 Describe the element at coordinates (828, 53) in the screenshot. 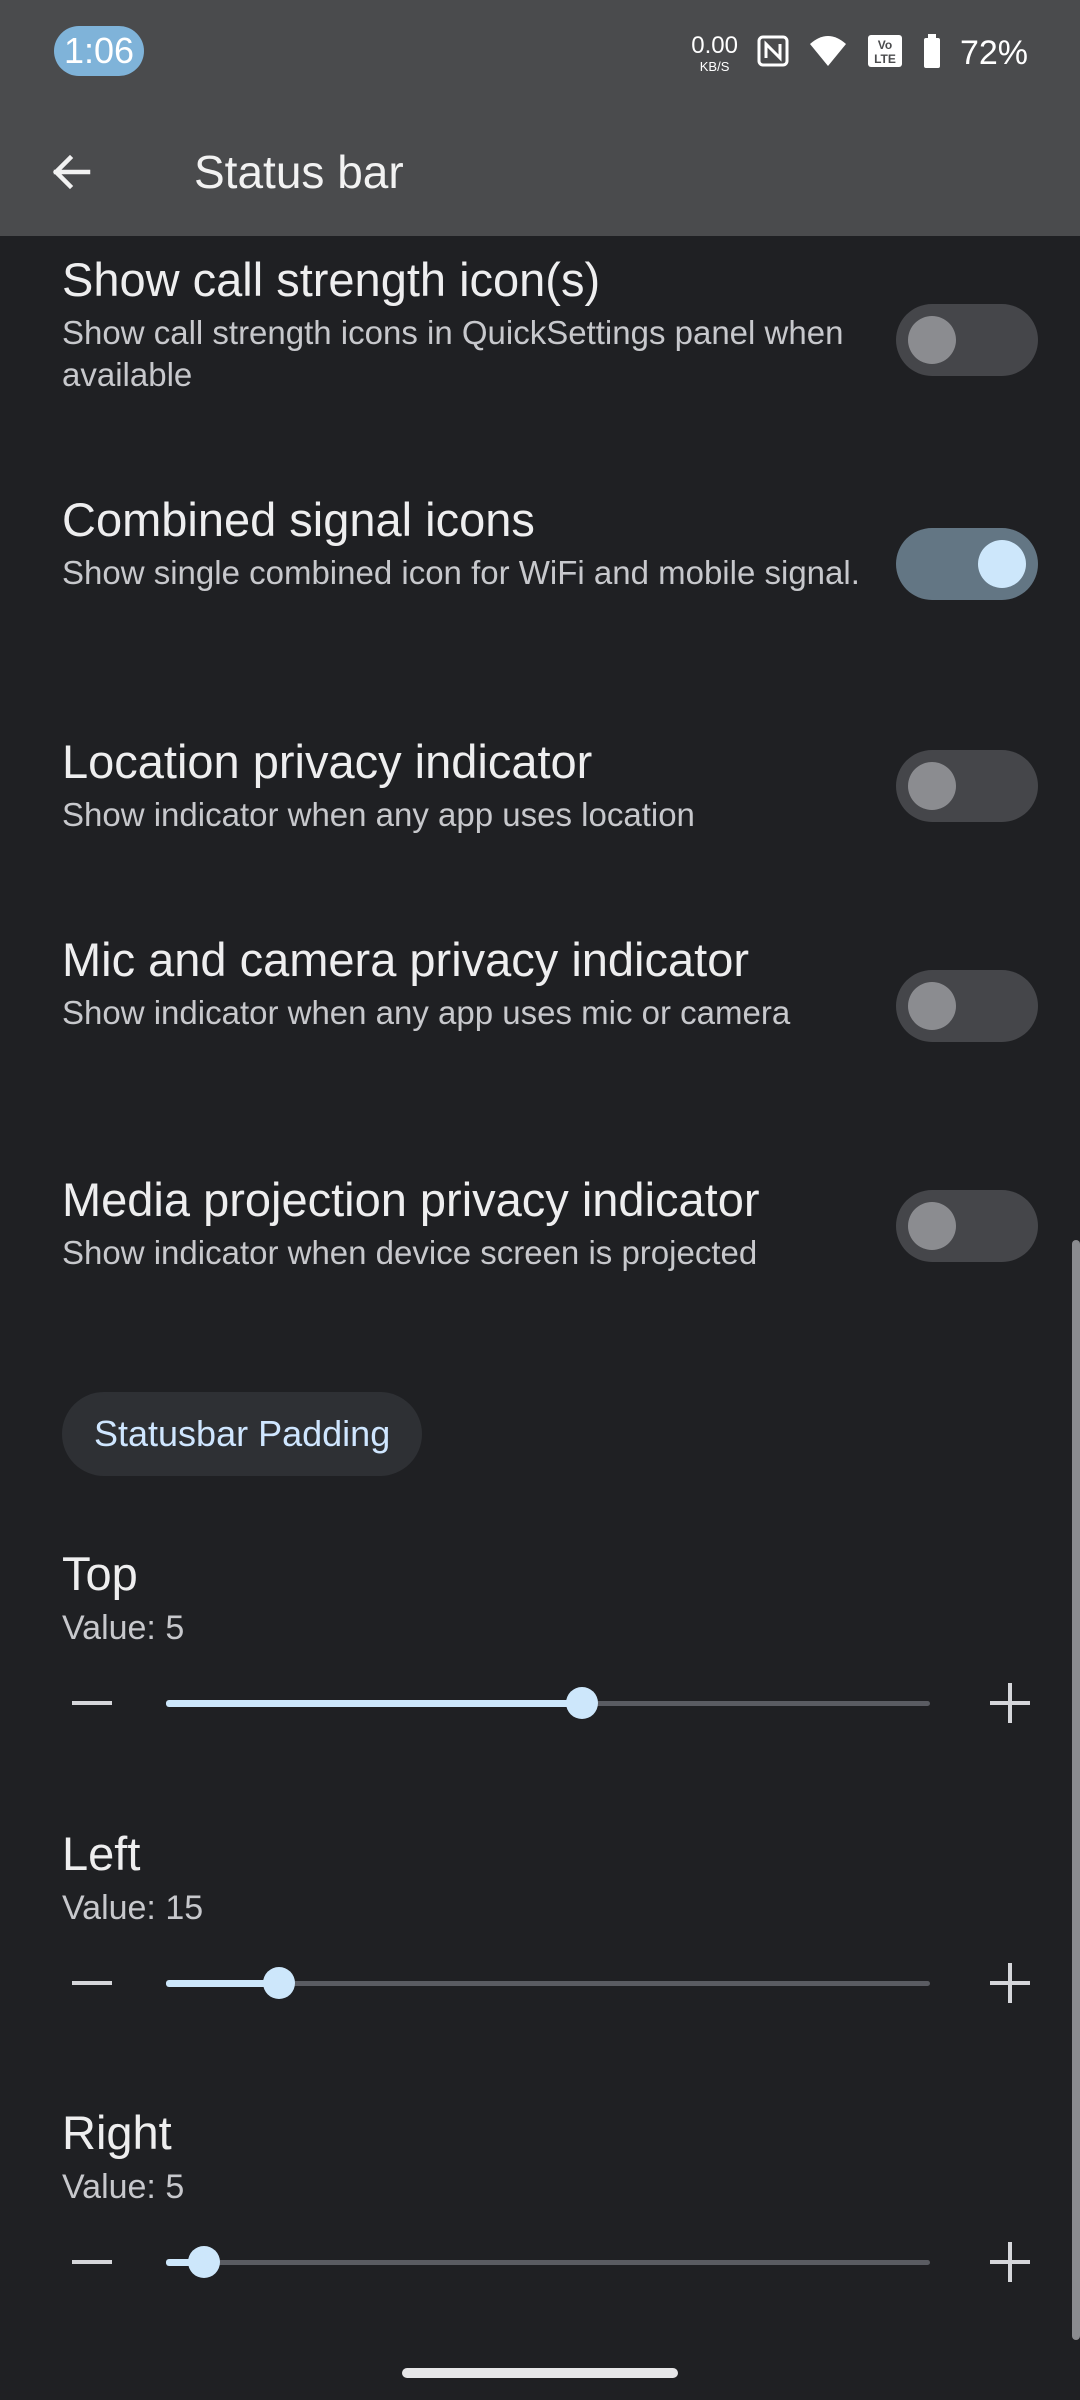

I see `wifi-icon` at that location.